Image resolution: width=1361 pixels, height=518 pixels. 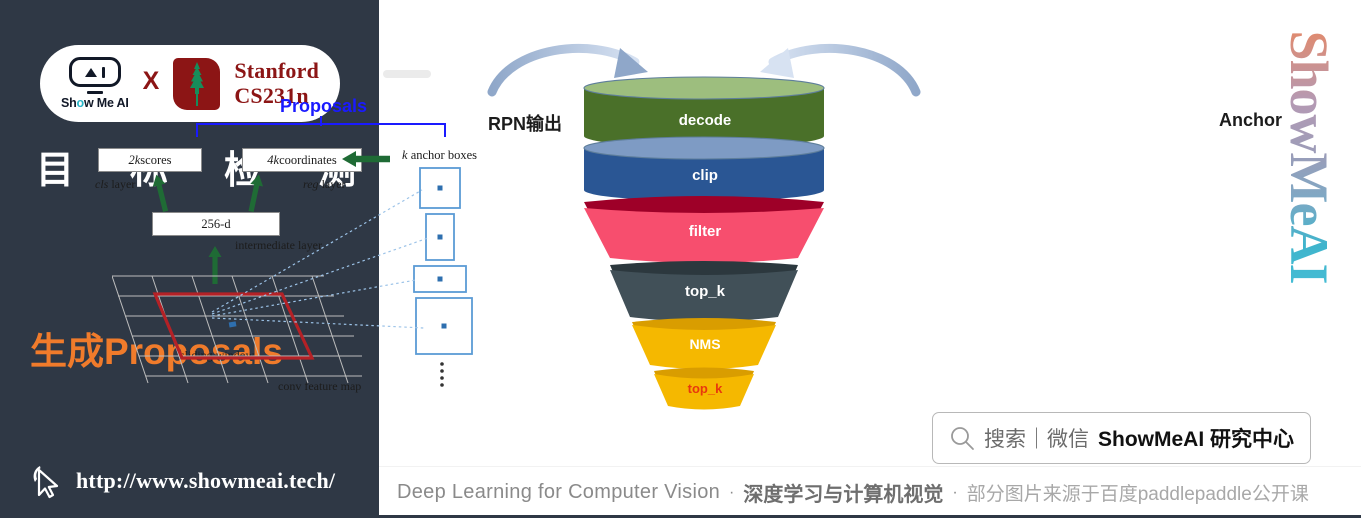 I want to click on cls-scores-box: 2k scores, so click(x=150, y=160).